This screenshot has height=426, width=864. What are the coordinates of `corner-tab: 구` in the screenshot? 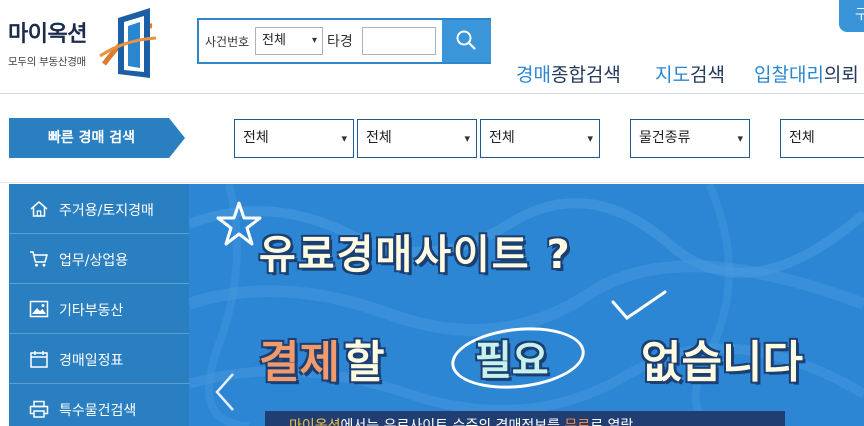 It's located at (851, 16).